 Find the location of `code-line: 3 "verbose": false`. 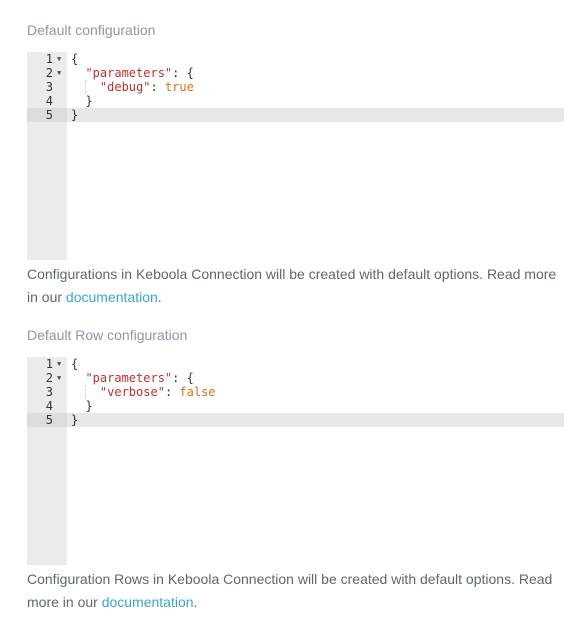

code-line: 3 "verbose": false is located at coordinates (295, 392).